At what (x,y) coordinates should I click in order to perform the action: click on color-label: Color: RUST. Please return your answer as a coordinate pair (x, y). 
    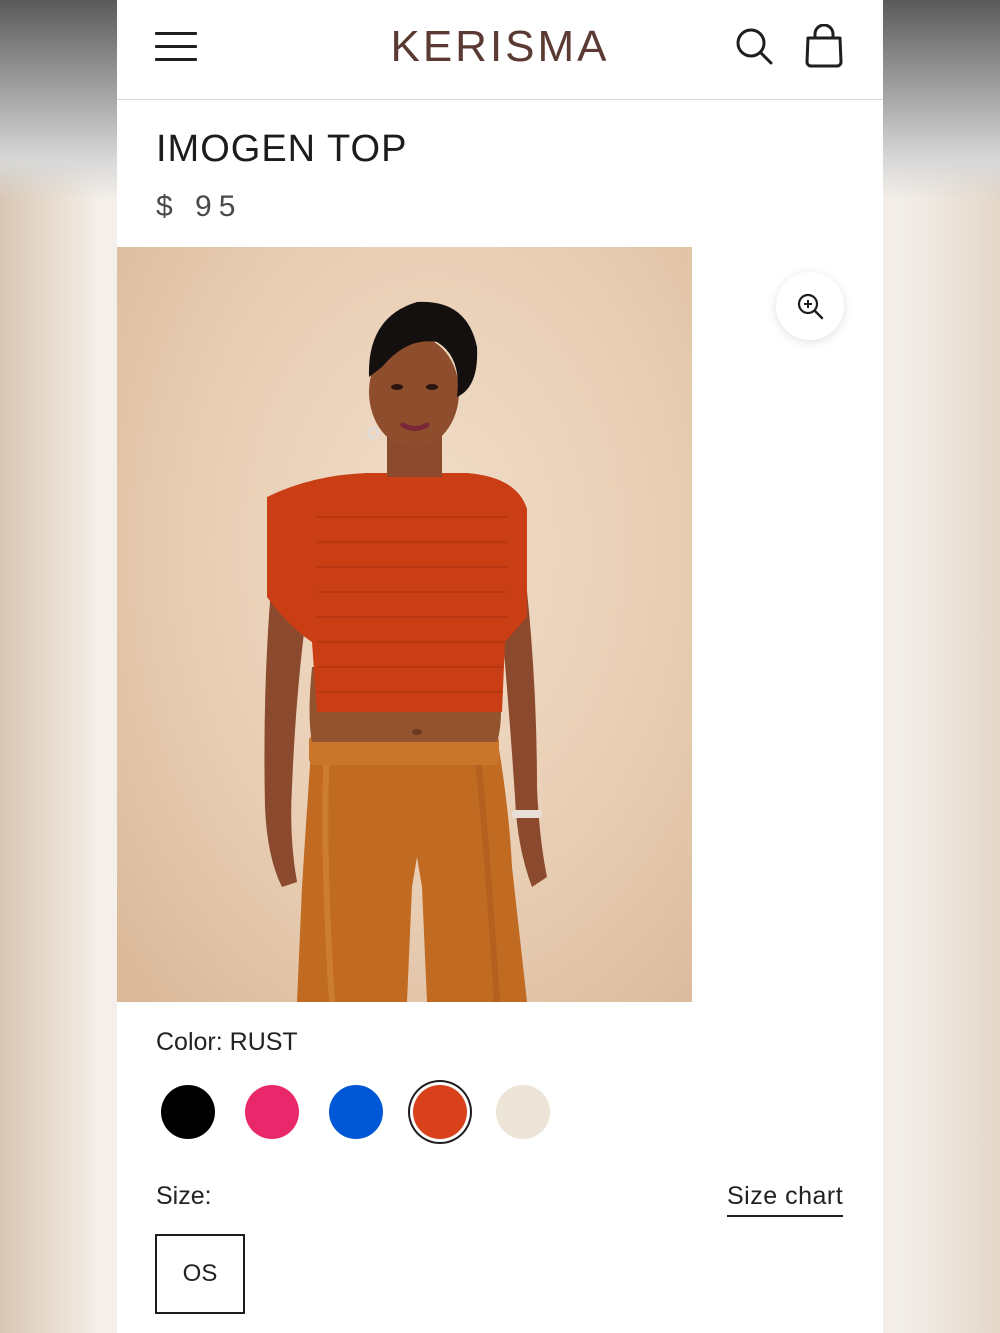
    Looking at the image, I should click on (227, 1042).